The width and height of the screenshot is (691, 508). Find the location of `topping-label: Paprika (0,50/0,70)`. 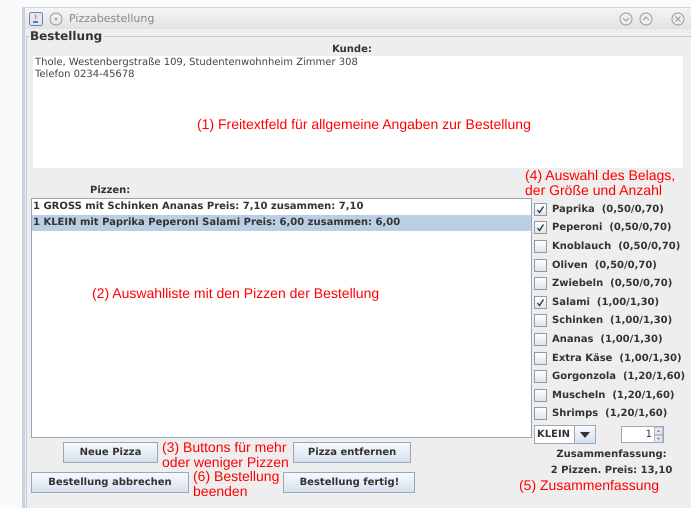

topping-label: Paprika (0,50/0,70) is located at coordinates (608, 209).